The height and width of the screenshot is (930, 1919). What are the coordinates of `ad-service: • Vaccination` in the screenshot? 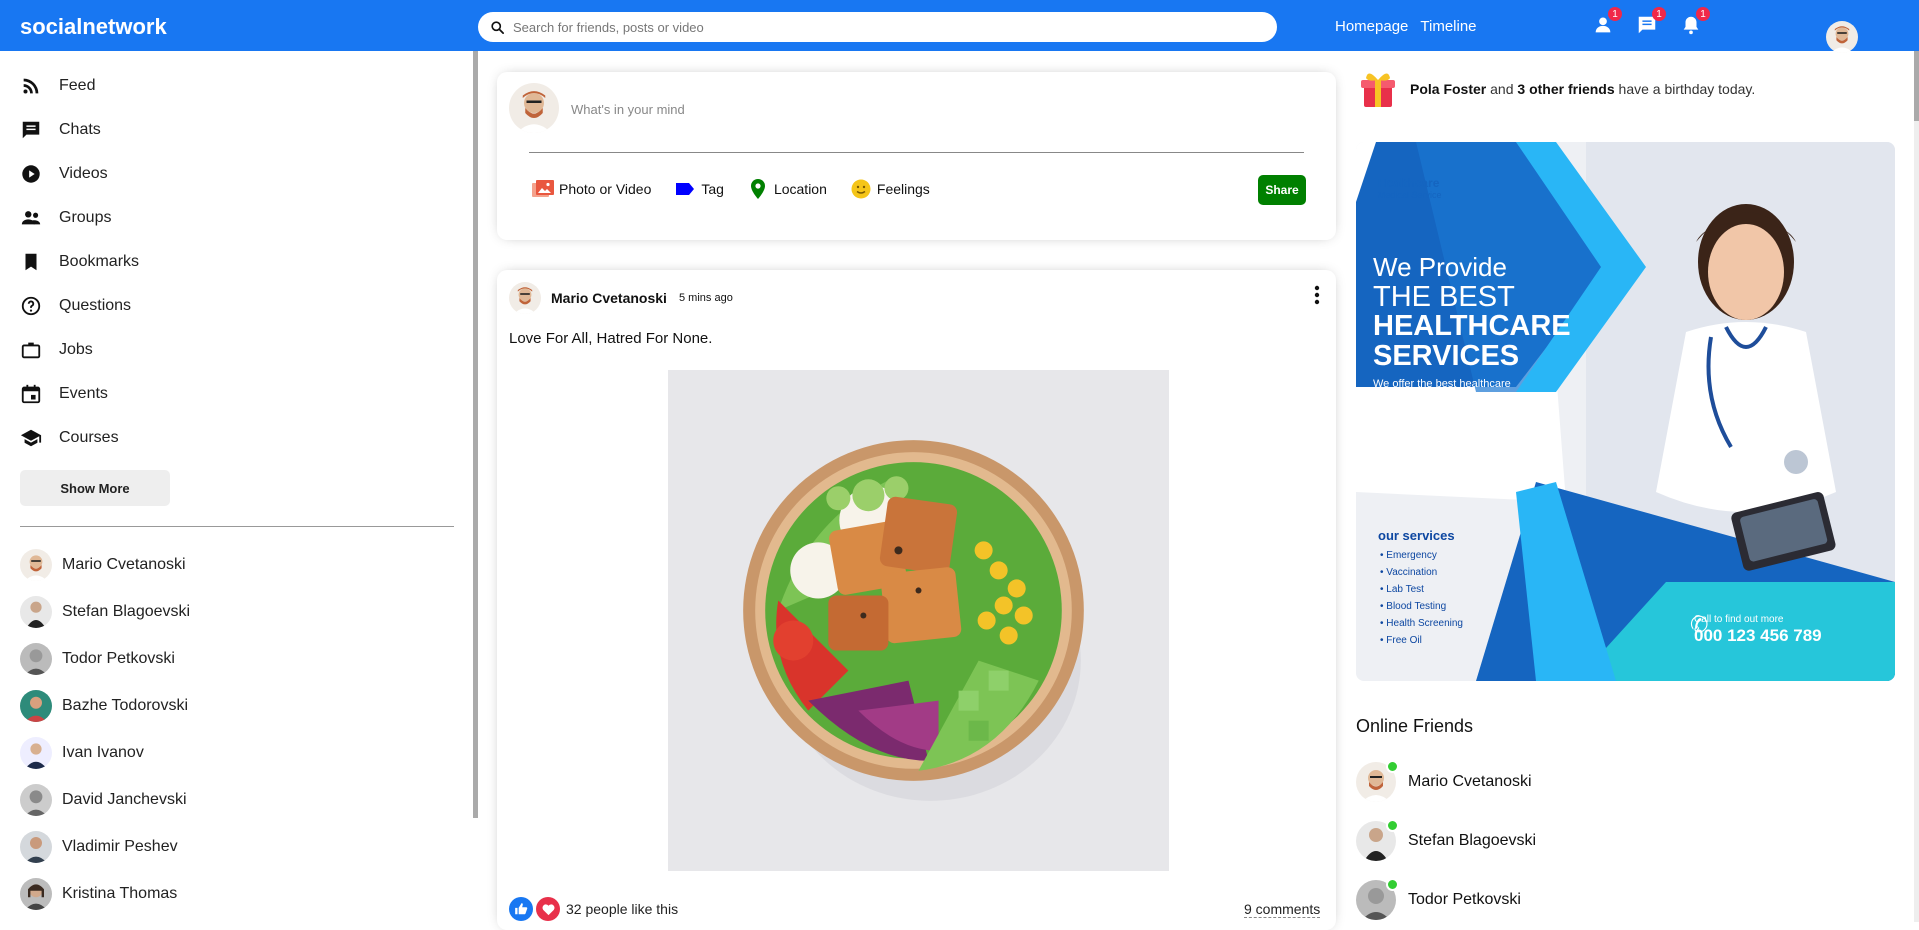 It's located at (1409, 572).